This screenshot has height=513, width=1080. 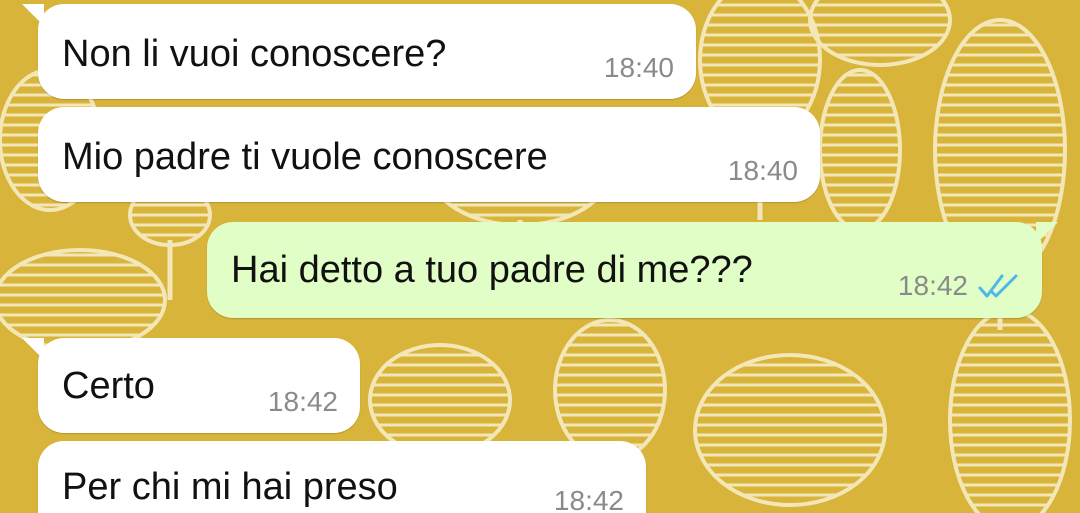 What do you see at coordinates (254, 54) in the screenshot?
I see `message-text: Non li vuoi conoscere?` at bounding box center [254, 54].